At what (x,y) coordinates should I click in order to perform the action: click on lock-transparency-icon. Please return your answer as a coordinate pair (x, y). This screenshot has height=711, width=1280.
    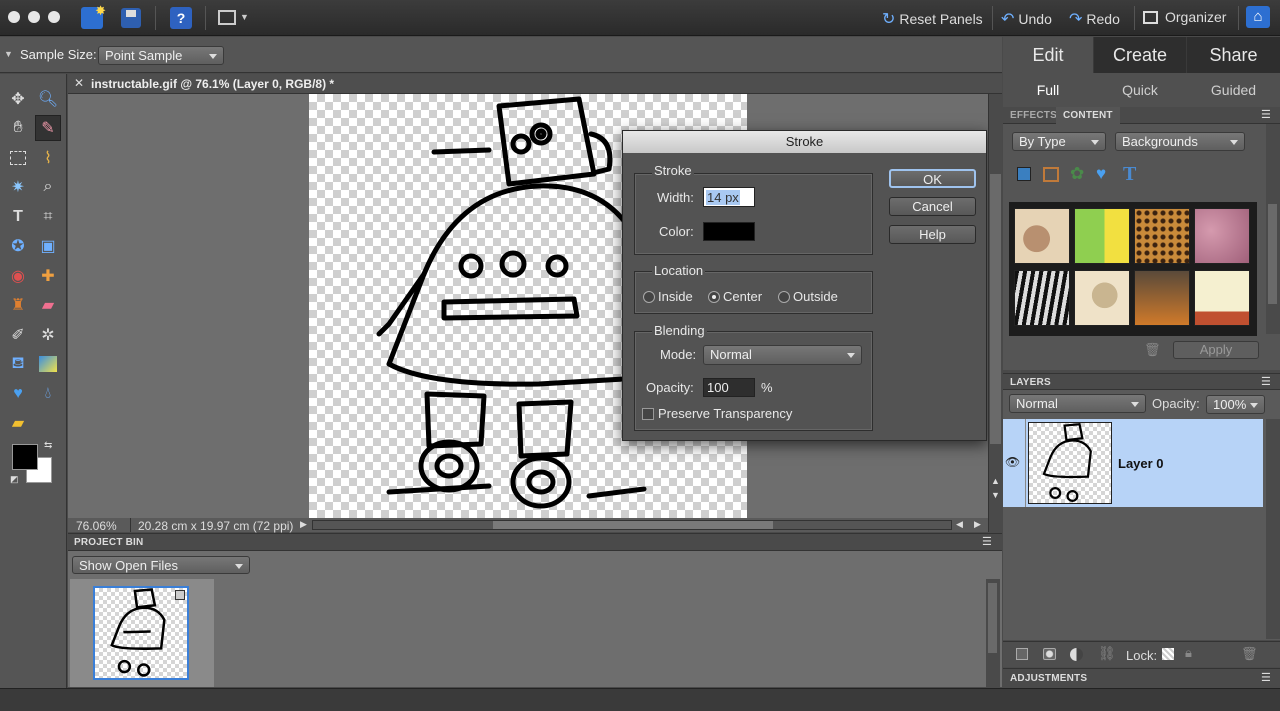
    Looking at the image, I should click on (1168, 654).